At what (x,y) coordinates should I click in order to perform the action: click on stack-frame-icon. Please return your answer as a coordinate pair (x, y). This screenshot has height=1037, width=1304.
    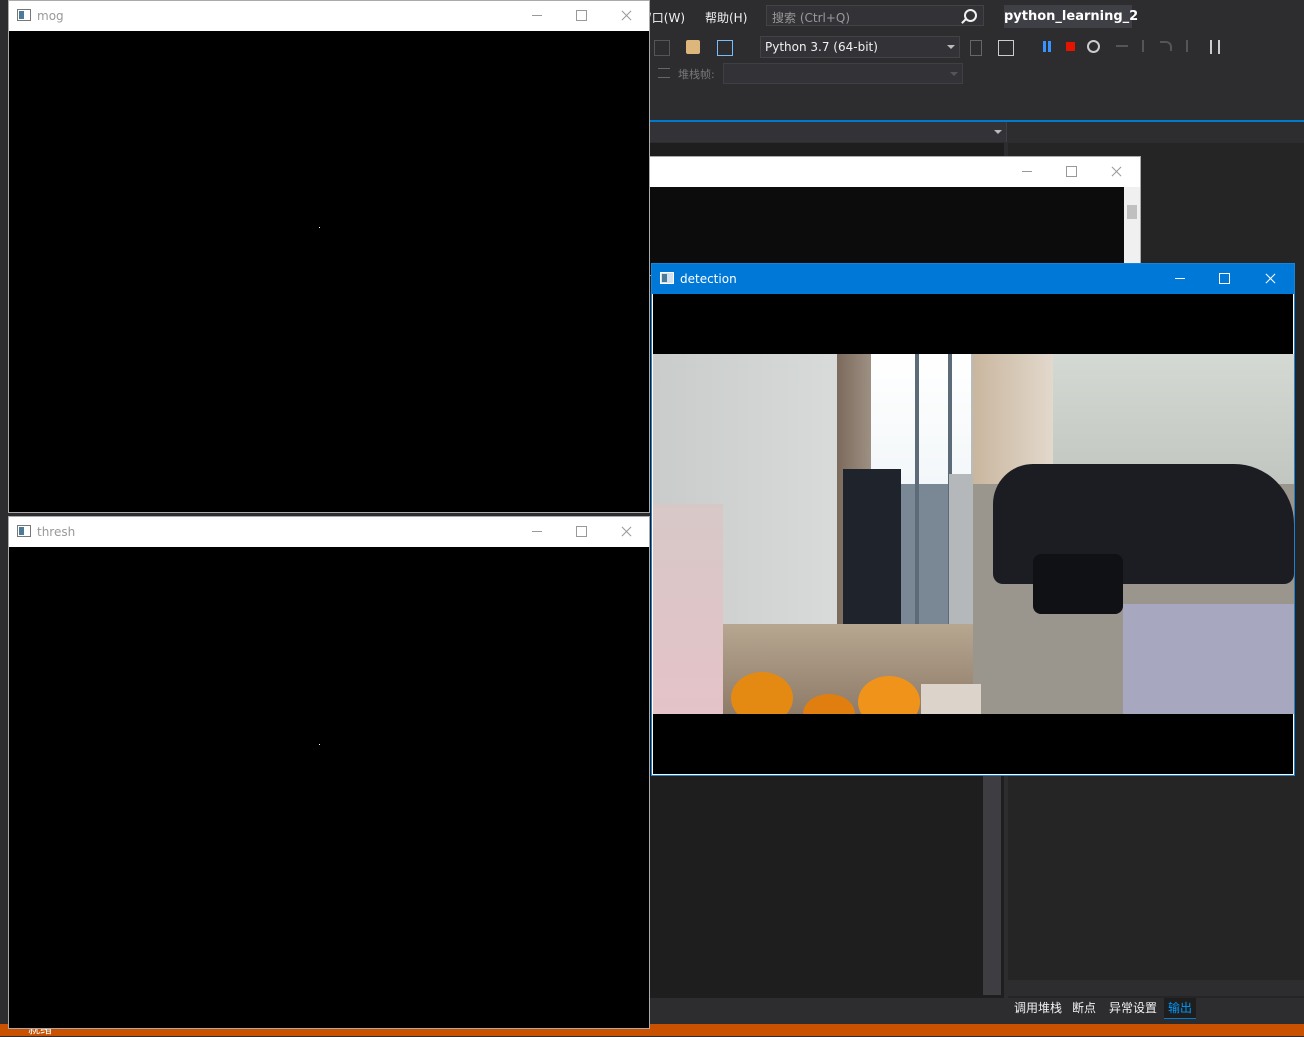
    Looking at the image, I should click on (664, 73).